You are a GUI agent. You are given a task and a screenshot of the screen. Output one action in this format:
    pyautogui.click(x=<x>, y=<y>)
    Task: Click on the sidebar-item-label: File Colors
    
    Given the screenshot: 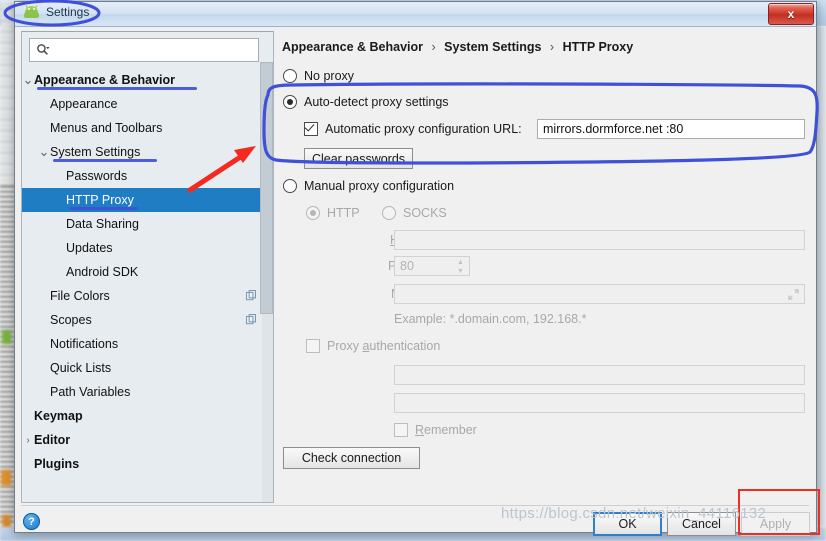 What is the action you would take?
    pyautogui.click(x=80, y=296)
    